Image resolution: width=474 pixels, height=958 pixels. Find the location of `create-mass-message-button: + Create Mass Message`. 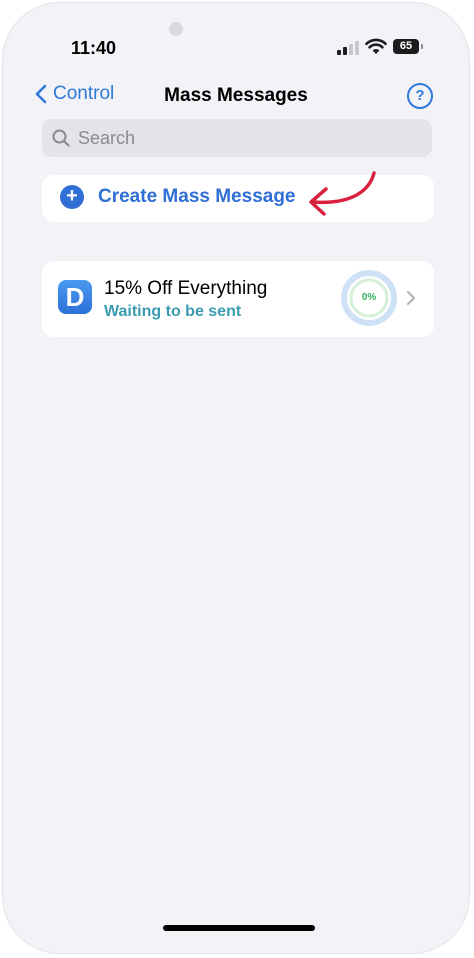

create-mass-message-button: + Create Mass Message is located at coordinates (178, 197).